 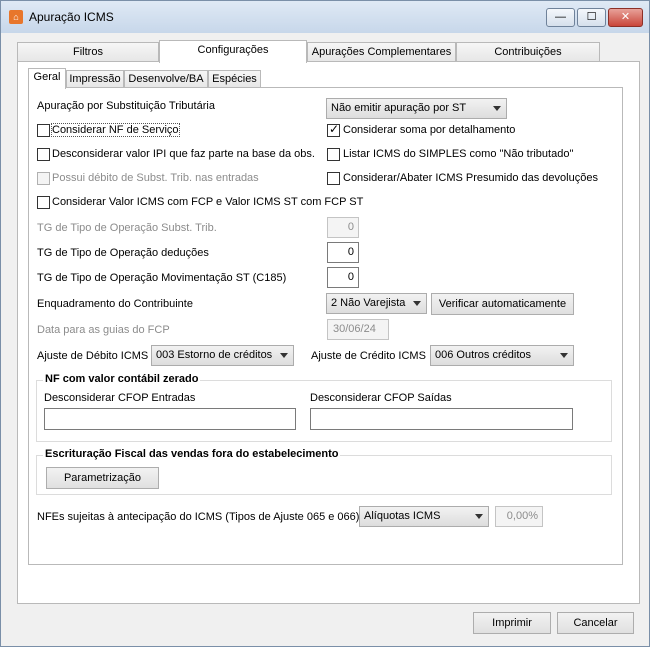 What do you see at coordinates (115, 304) in the screenshot?
I see `enquadramento-label: Enquadramento do Contribuinte` at bounding box center [115, 304].